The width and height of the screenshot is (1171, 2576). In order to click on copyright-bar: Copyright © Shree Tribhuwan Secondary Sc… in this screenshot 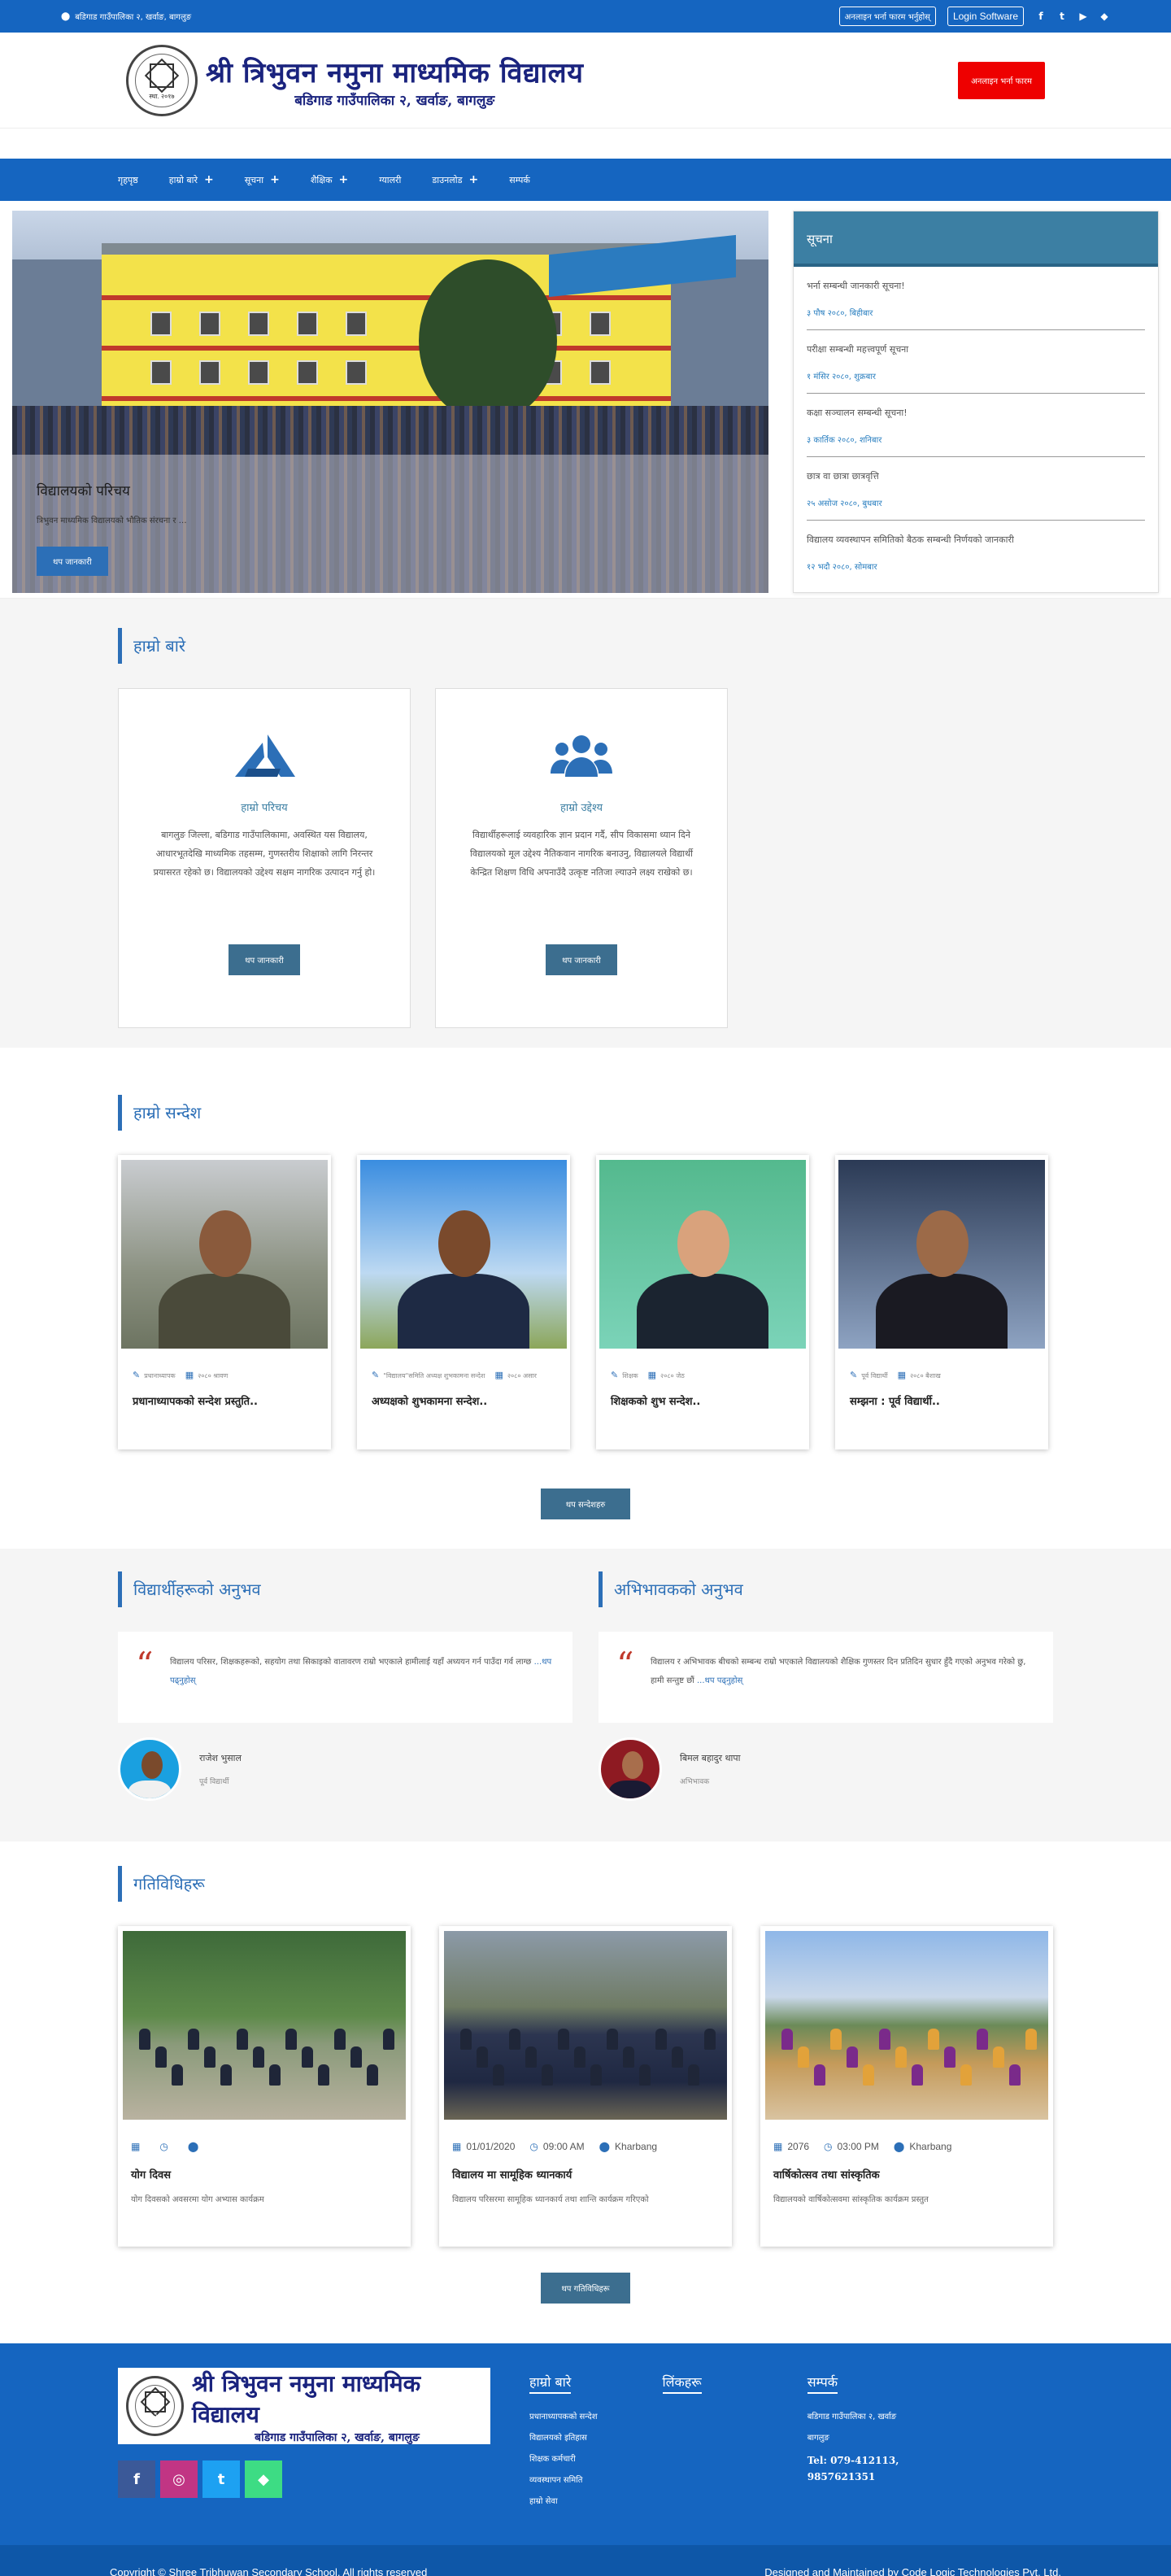, I will do `click(585, 2560)`.